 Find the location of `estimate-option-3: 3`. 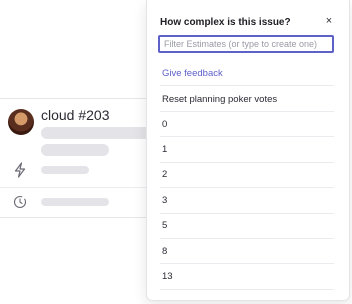

estimate-option-3: 3 is located at coordinates (164, 200).